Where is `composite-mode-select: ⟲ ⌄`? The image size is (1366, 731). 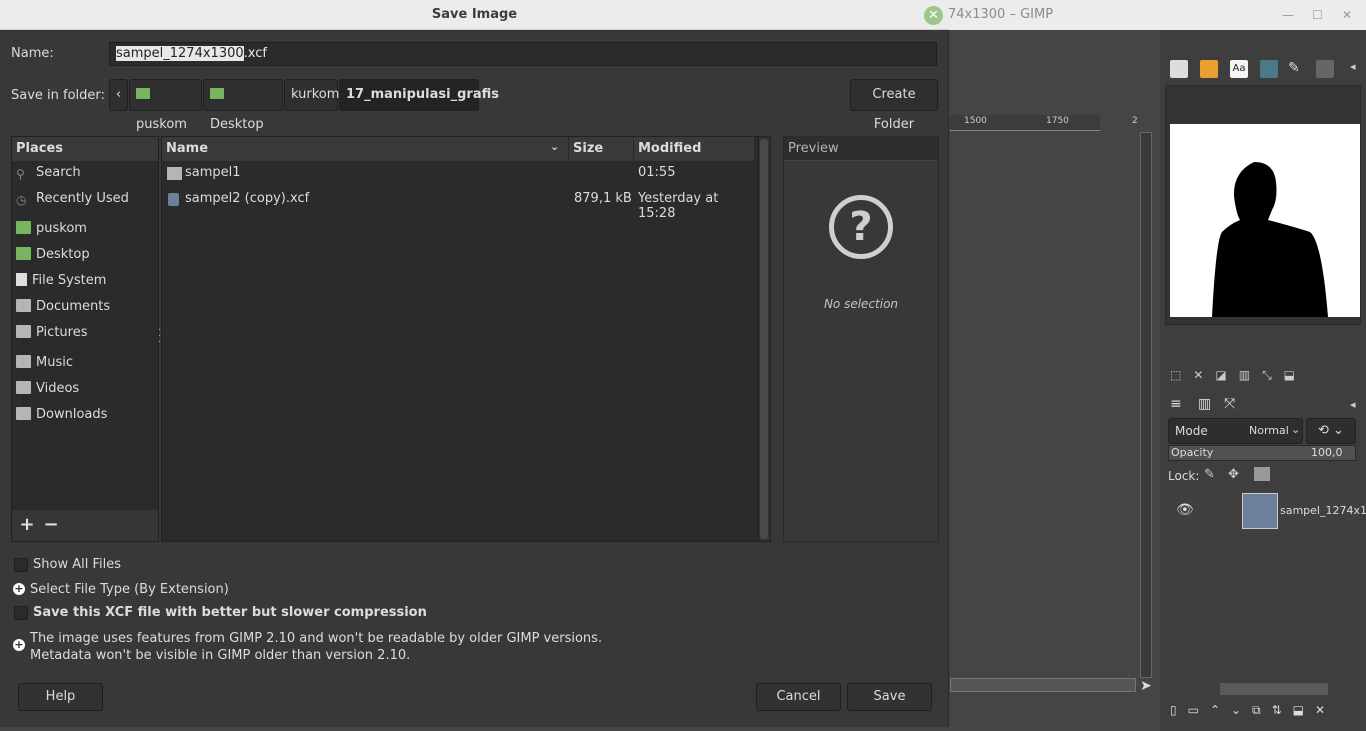 composite-mode-select: ⟲ ⌄ is located at coordinates (1331, 431).